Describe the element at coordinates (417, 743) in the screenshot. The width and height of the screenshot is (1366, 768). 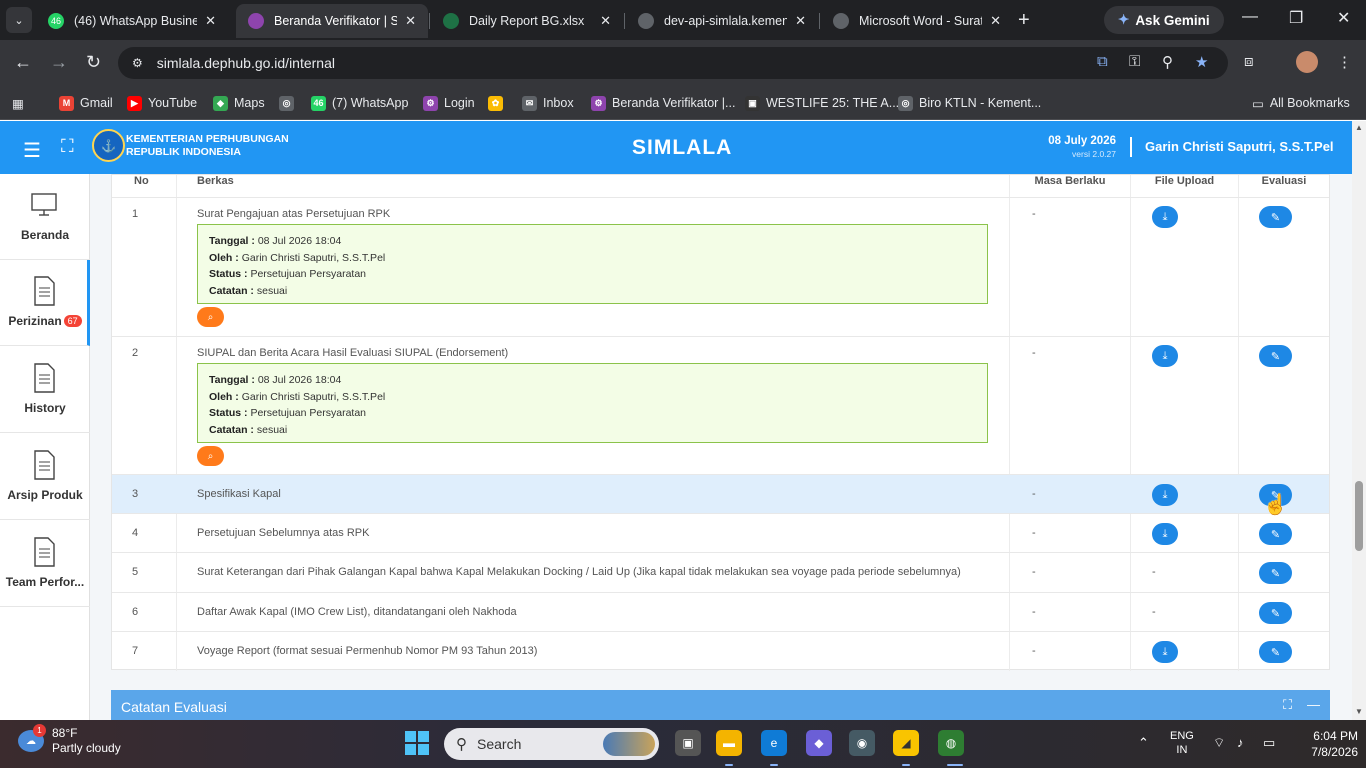
I see `start-button` at that location.